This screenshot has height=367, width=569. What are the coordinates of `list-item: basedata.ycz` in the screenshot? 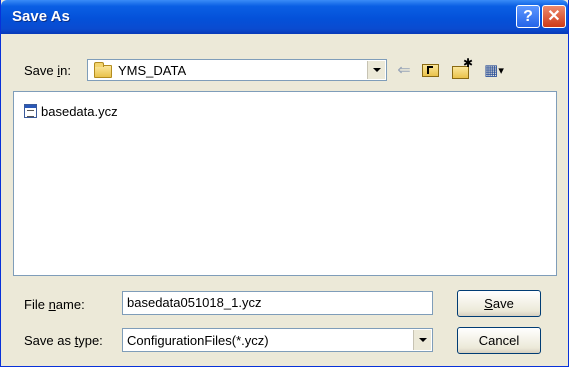 It's located at (71, 111).